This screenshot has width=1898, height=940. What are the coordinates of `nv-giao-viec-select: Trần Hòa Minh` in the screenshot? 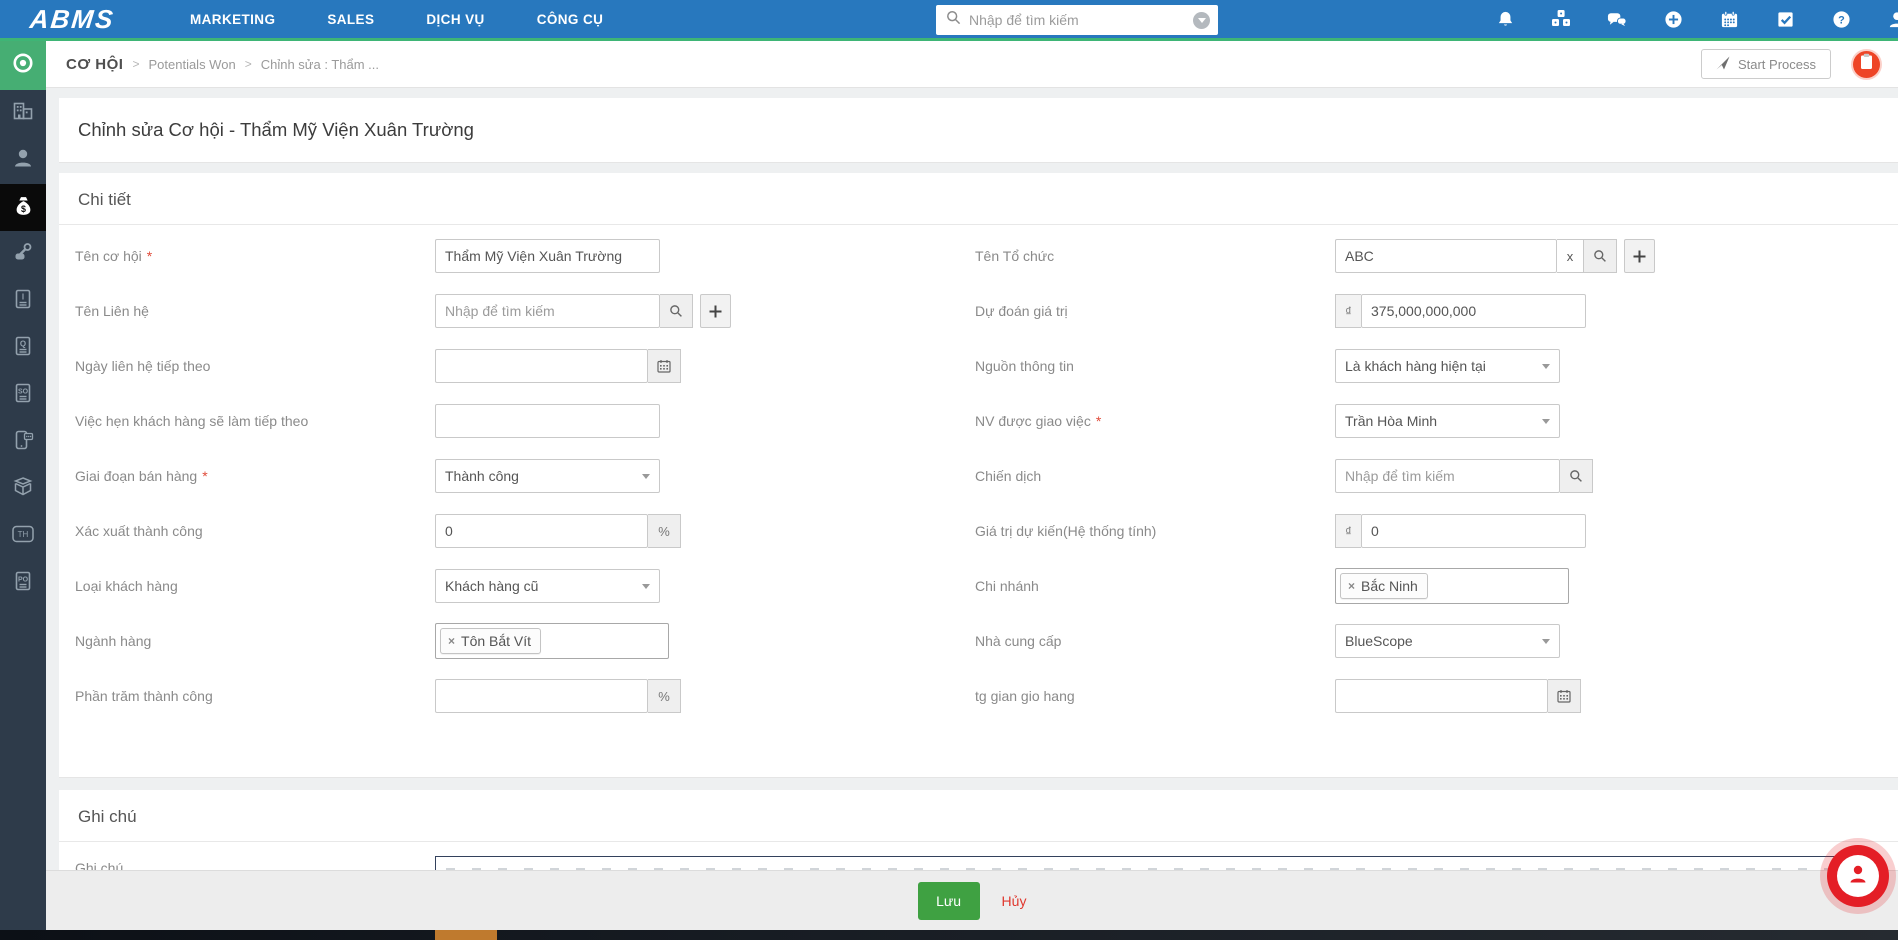 It's located at (1447, 421).